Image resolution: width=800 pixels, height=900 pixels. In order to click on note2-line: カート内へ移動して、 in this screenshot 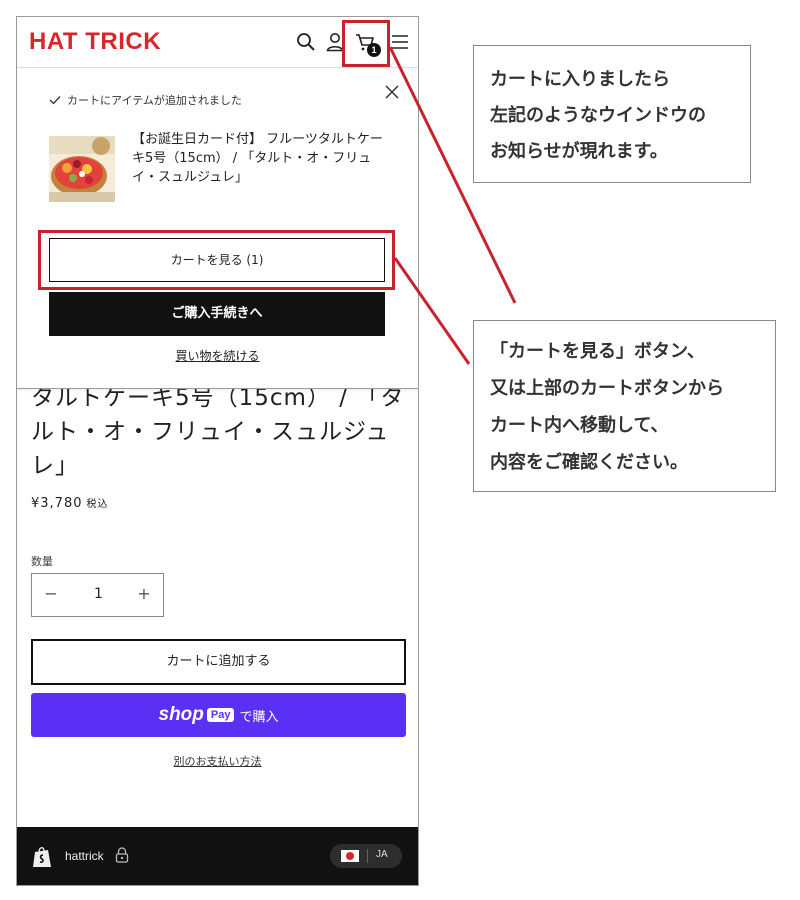, I will do `click(579, 425)`.